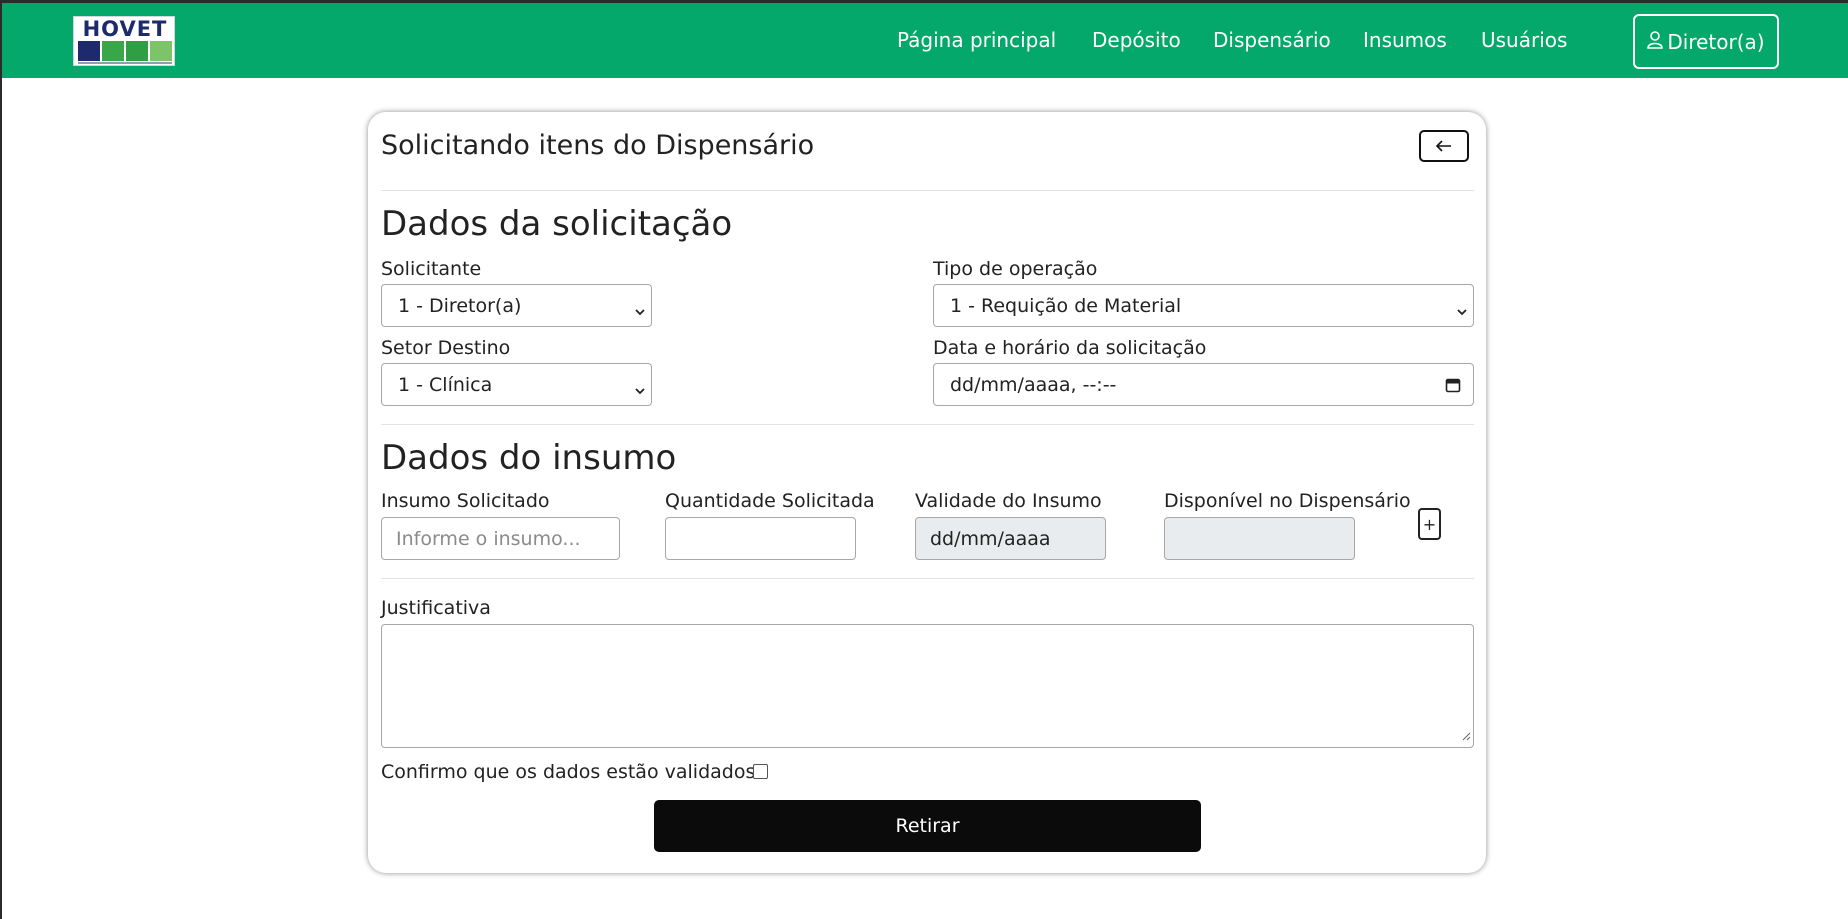 Image resolution: width=1848 pixels, height=919 pixels. What do you see at coordinates (446, 348) in the screenshot?
I see `setor-destino-label: Setor Destino` at bounding box center [446, 348].